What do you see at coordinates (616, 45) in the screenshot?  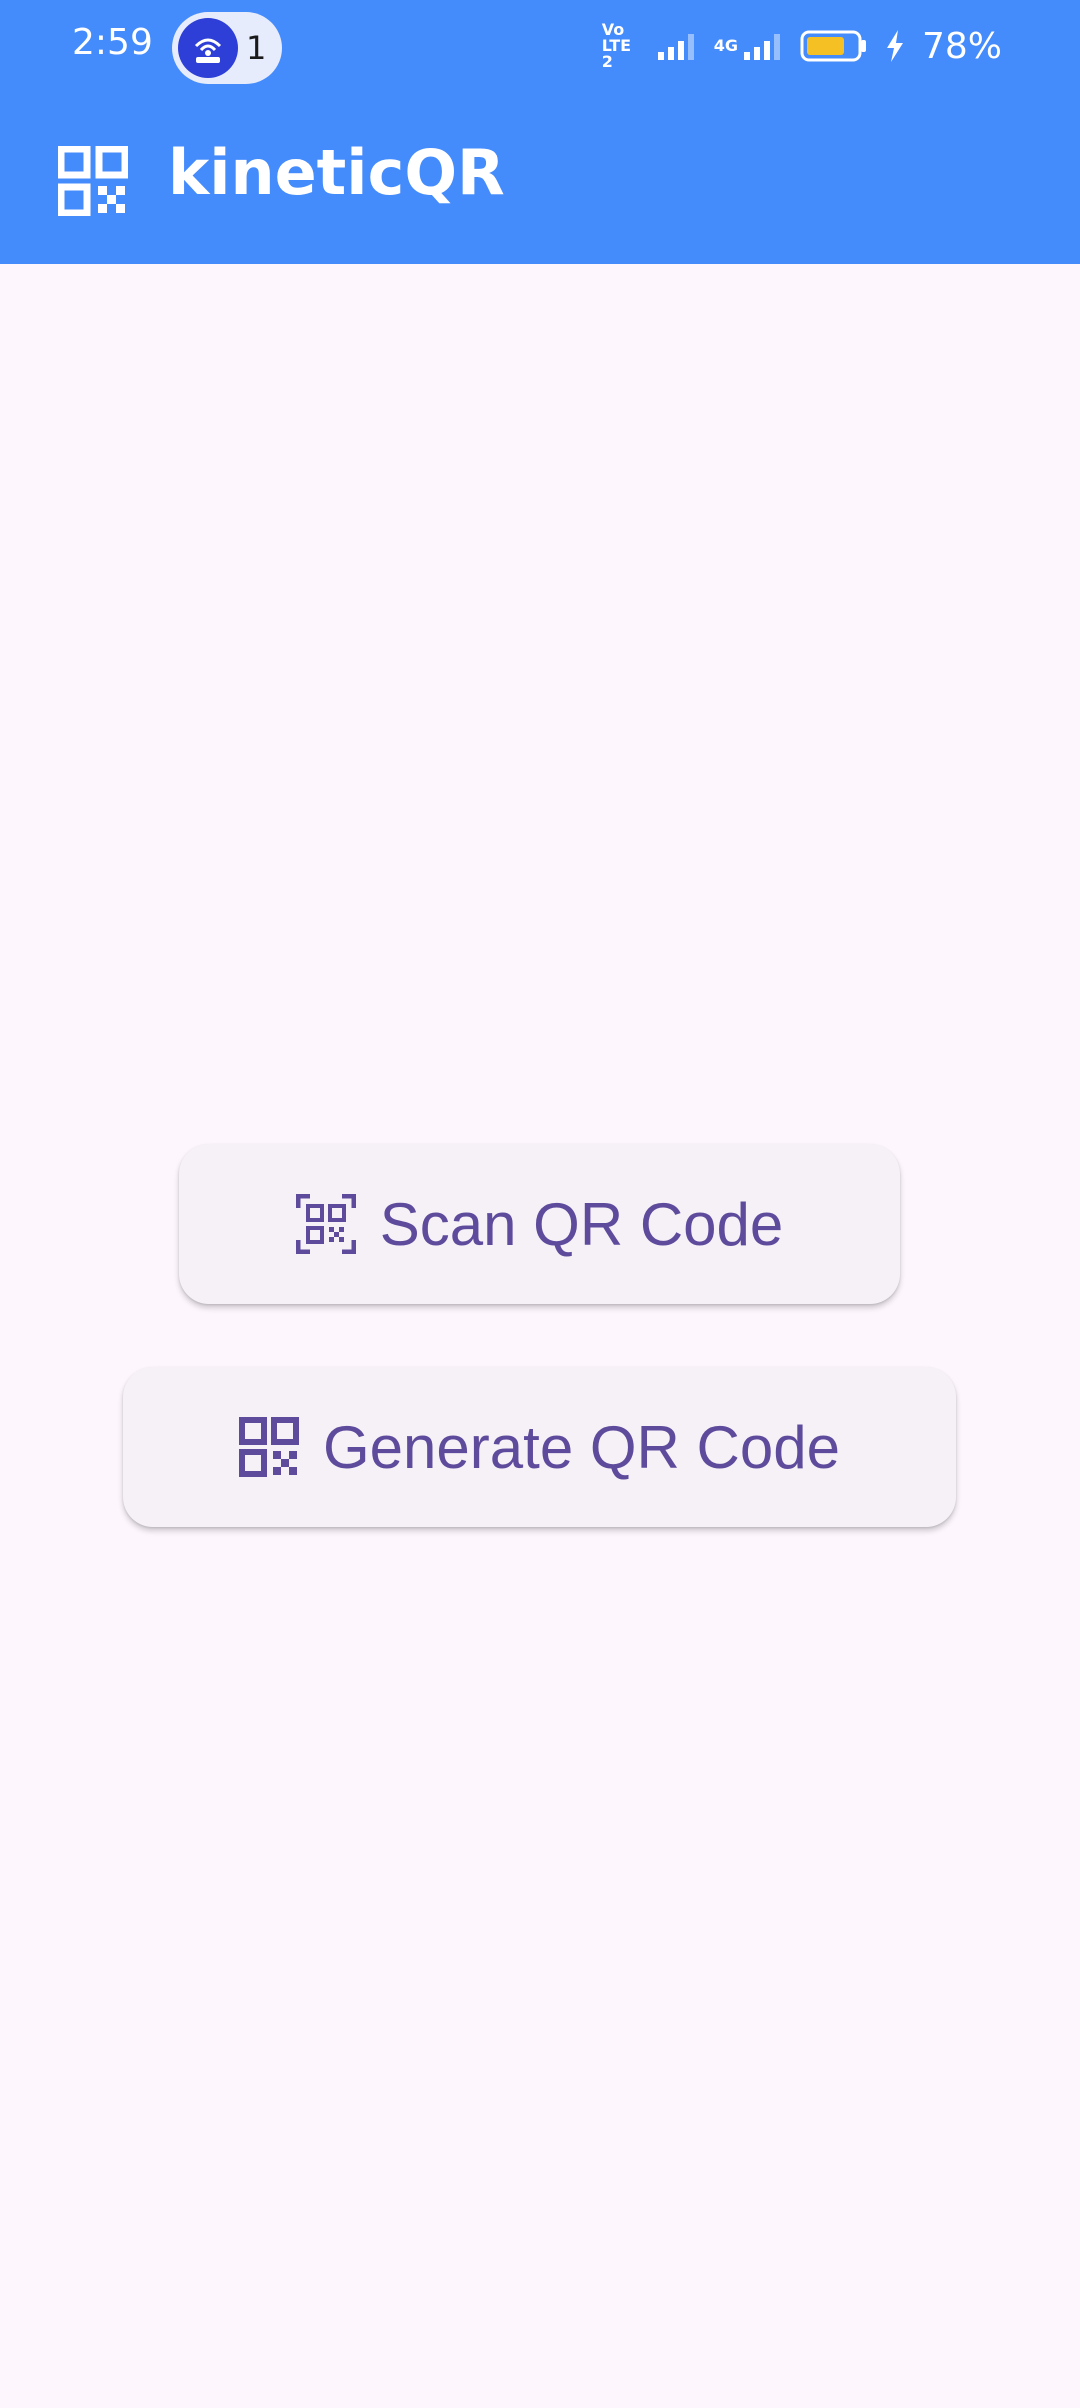 I see `volte-icon: Vo LTE2` at bounding box center [616, 45].